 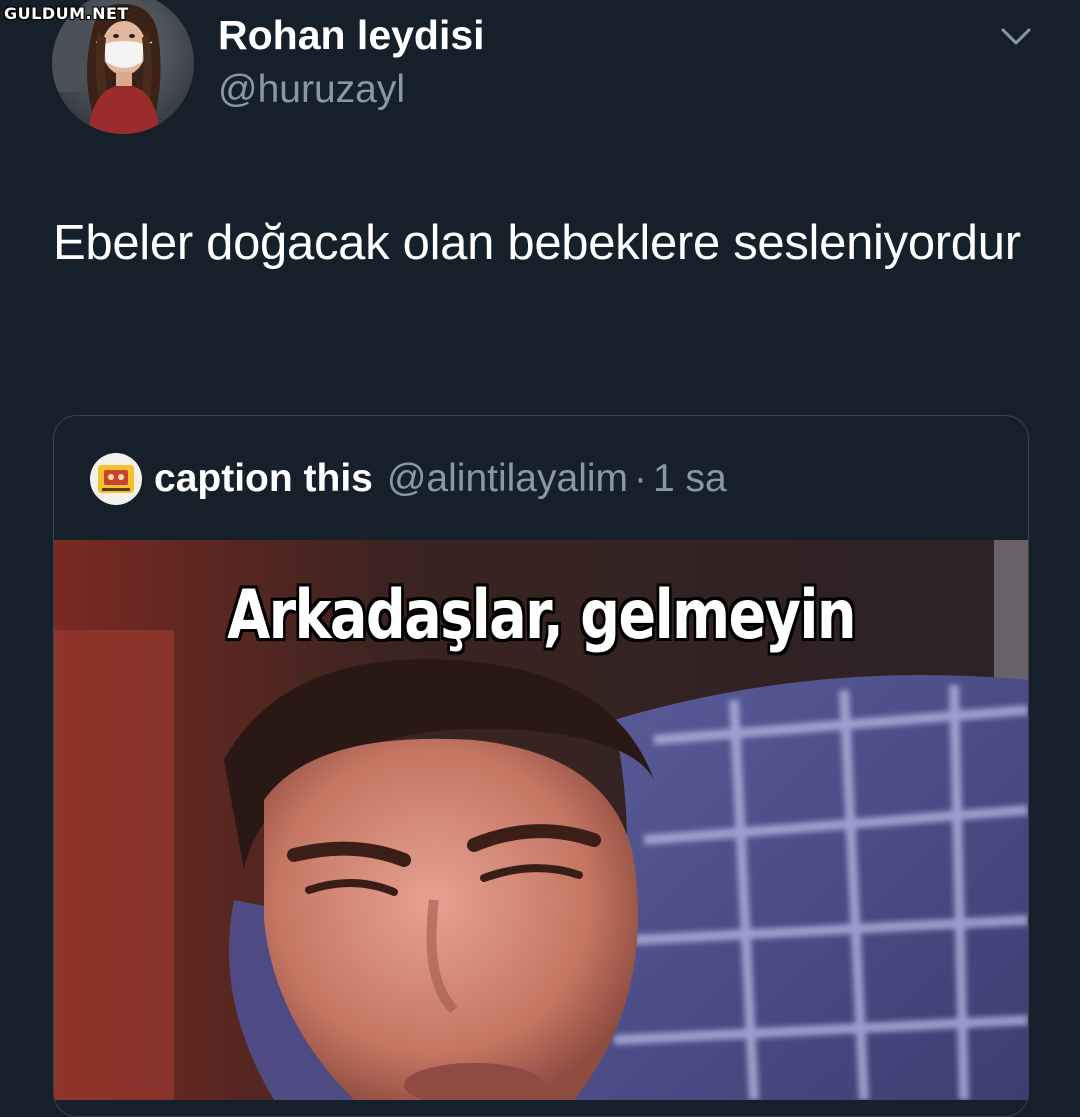 What do you see at coordinates (690, 479) in the screenshot?
I see `quoted-tweet-timestamp: 1 sa` at bounding box center [690, 479].